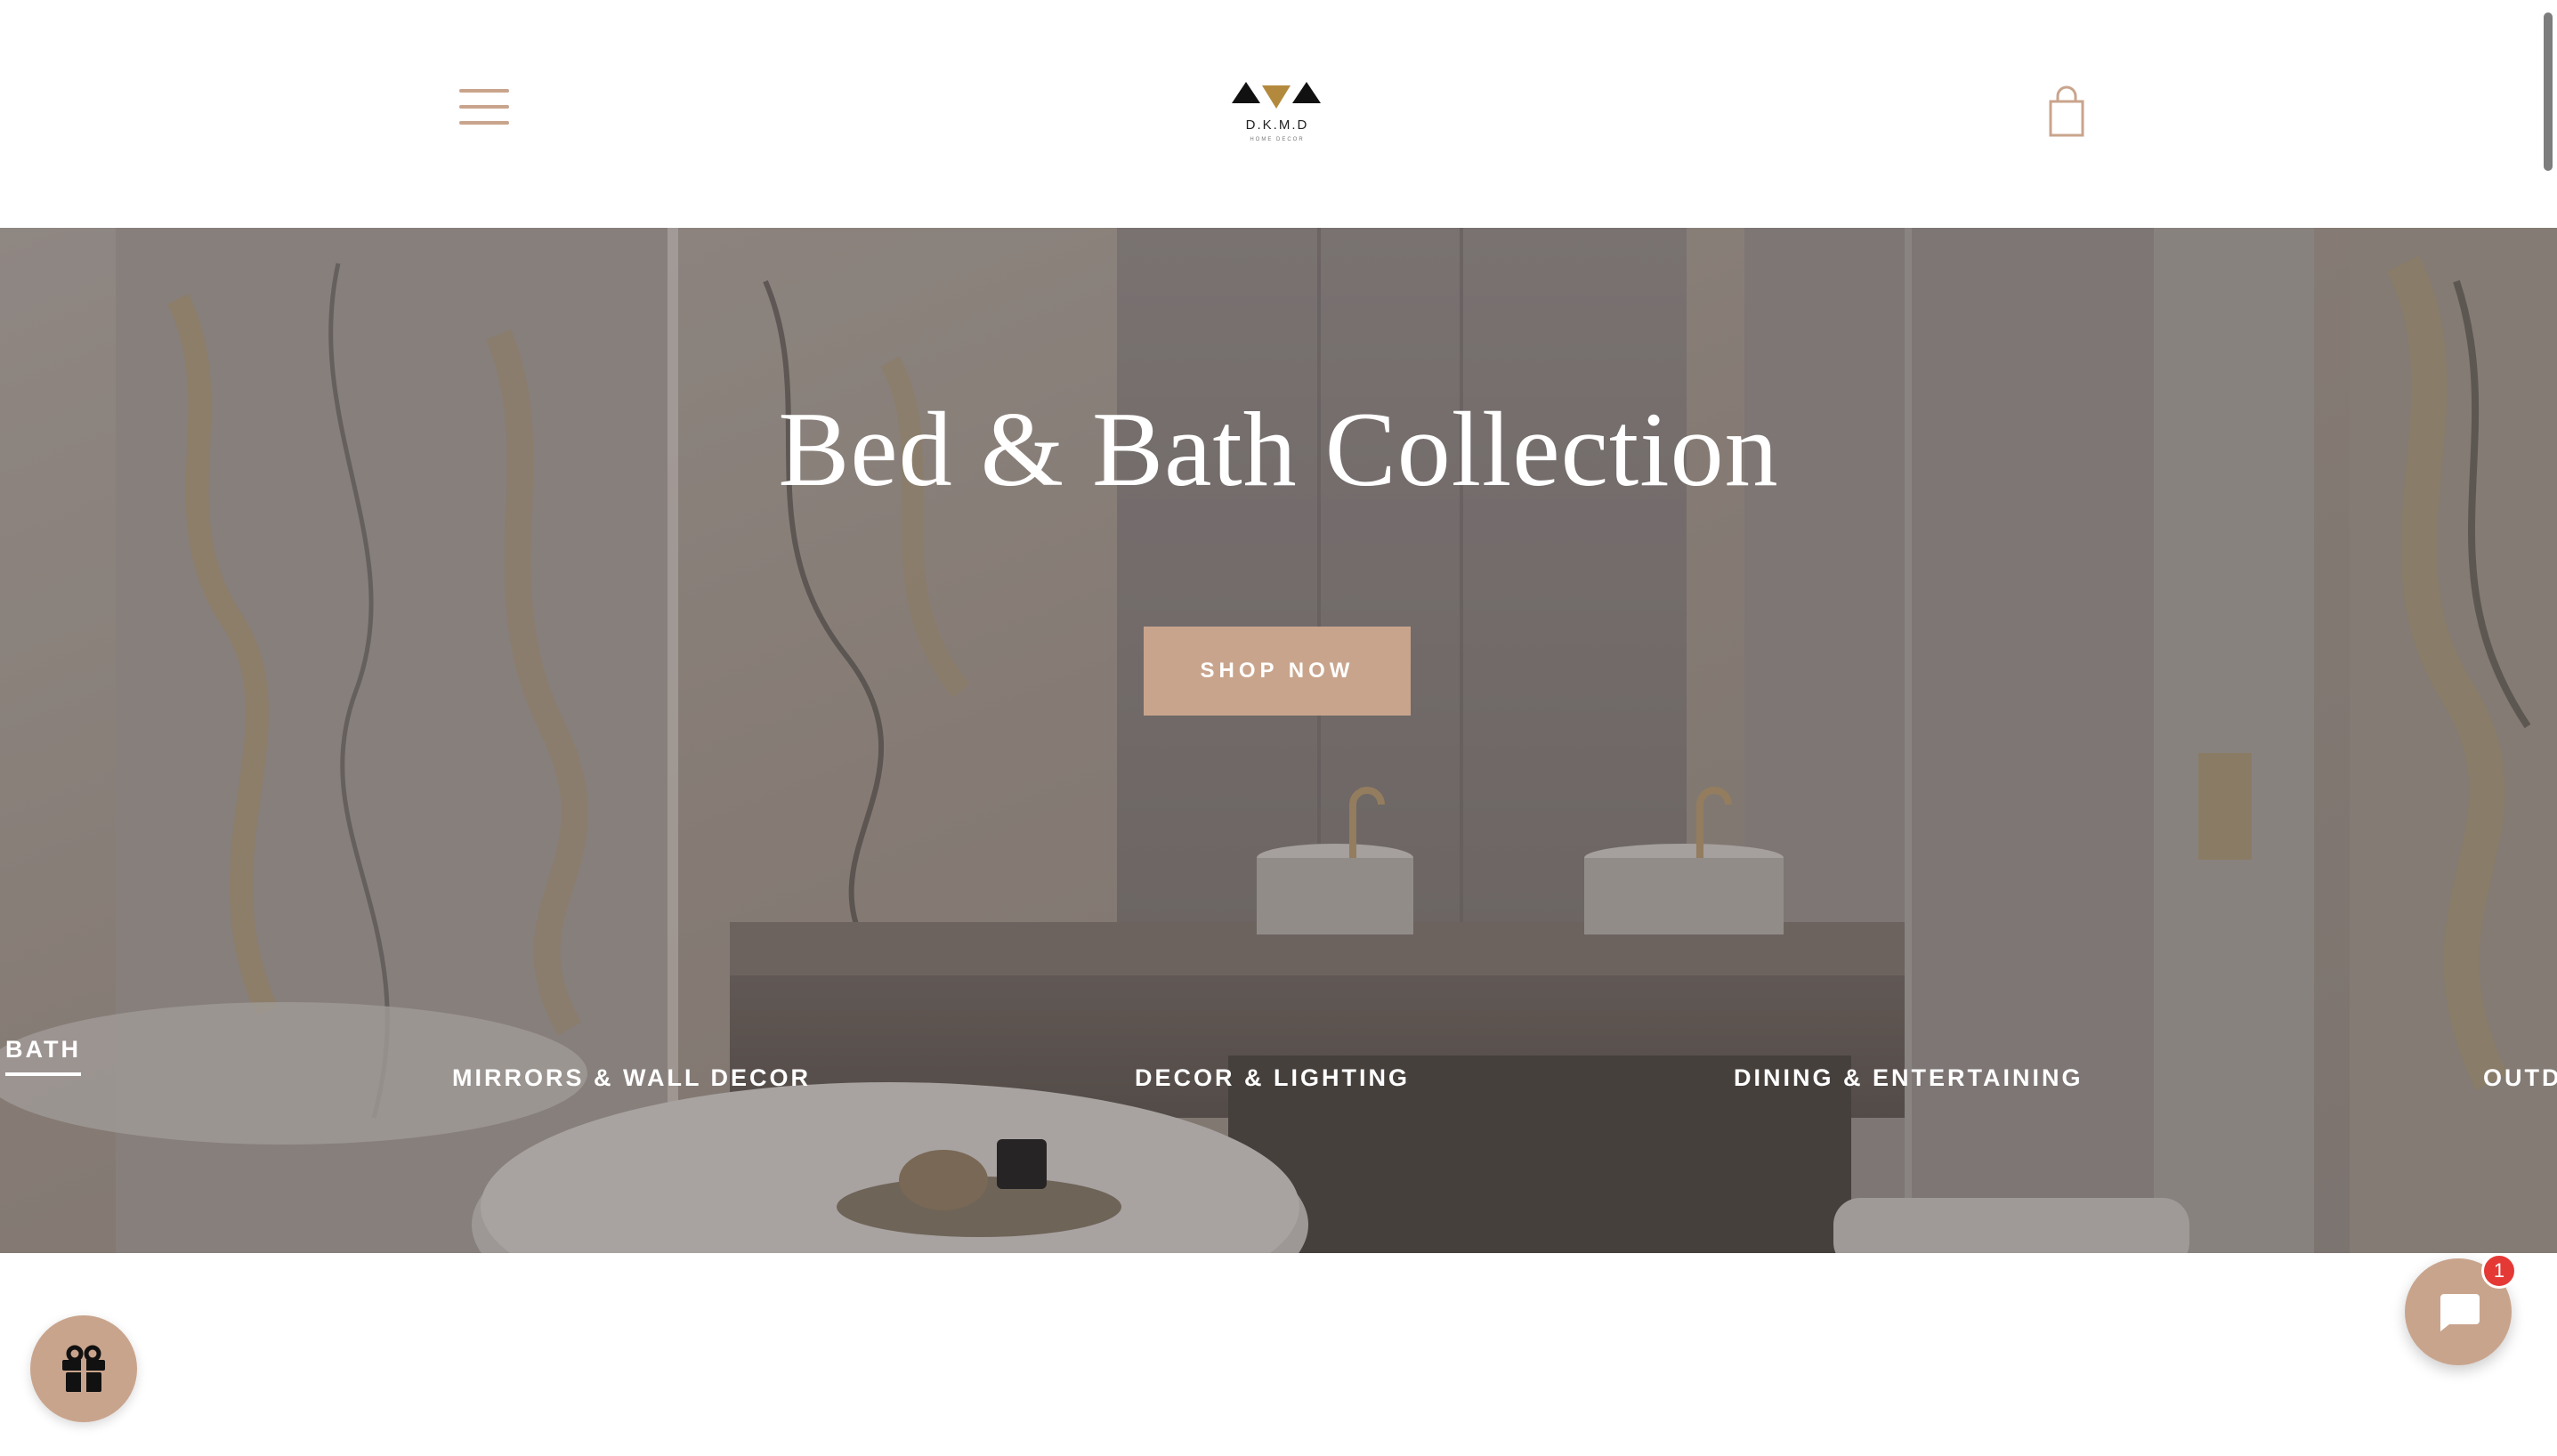 The height and width of the screenshot is (1456, 2557). What do you see at coordinates (484, 110) in the screenshot?
I see `hamburger-menu-icon` at bounding box center [484, 110].